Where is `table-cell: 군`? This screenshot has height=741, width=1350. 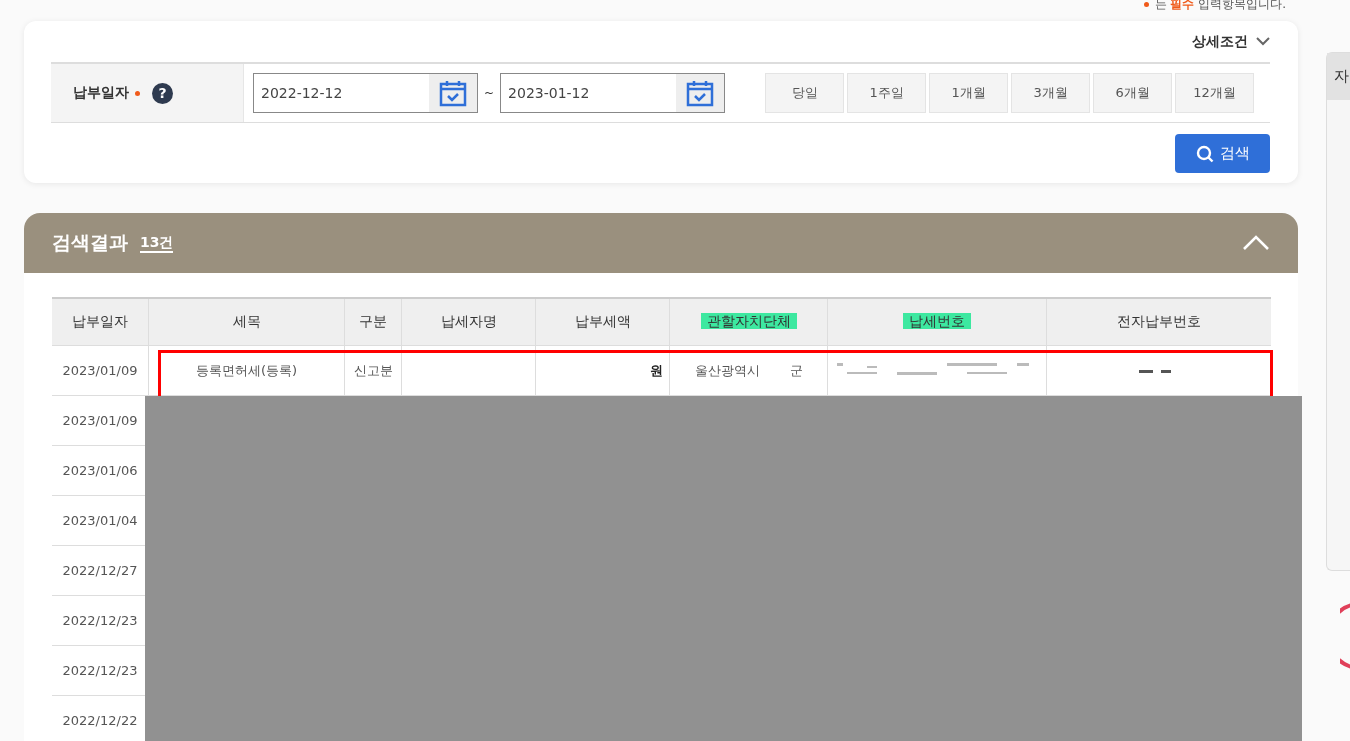 table-cell: 군 is located at coordinates (796, 370).